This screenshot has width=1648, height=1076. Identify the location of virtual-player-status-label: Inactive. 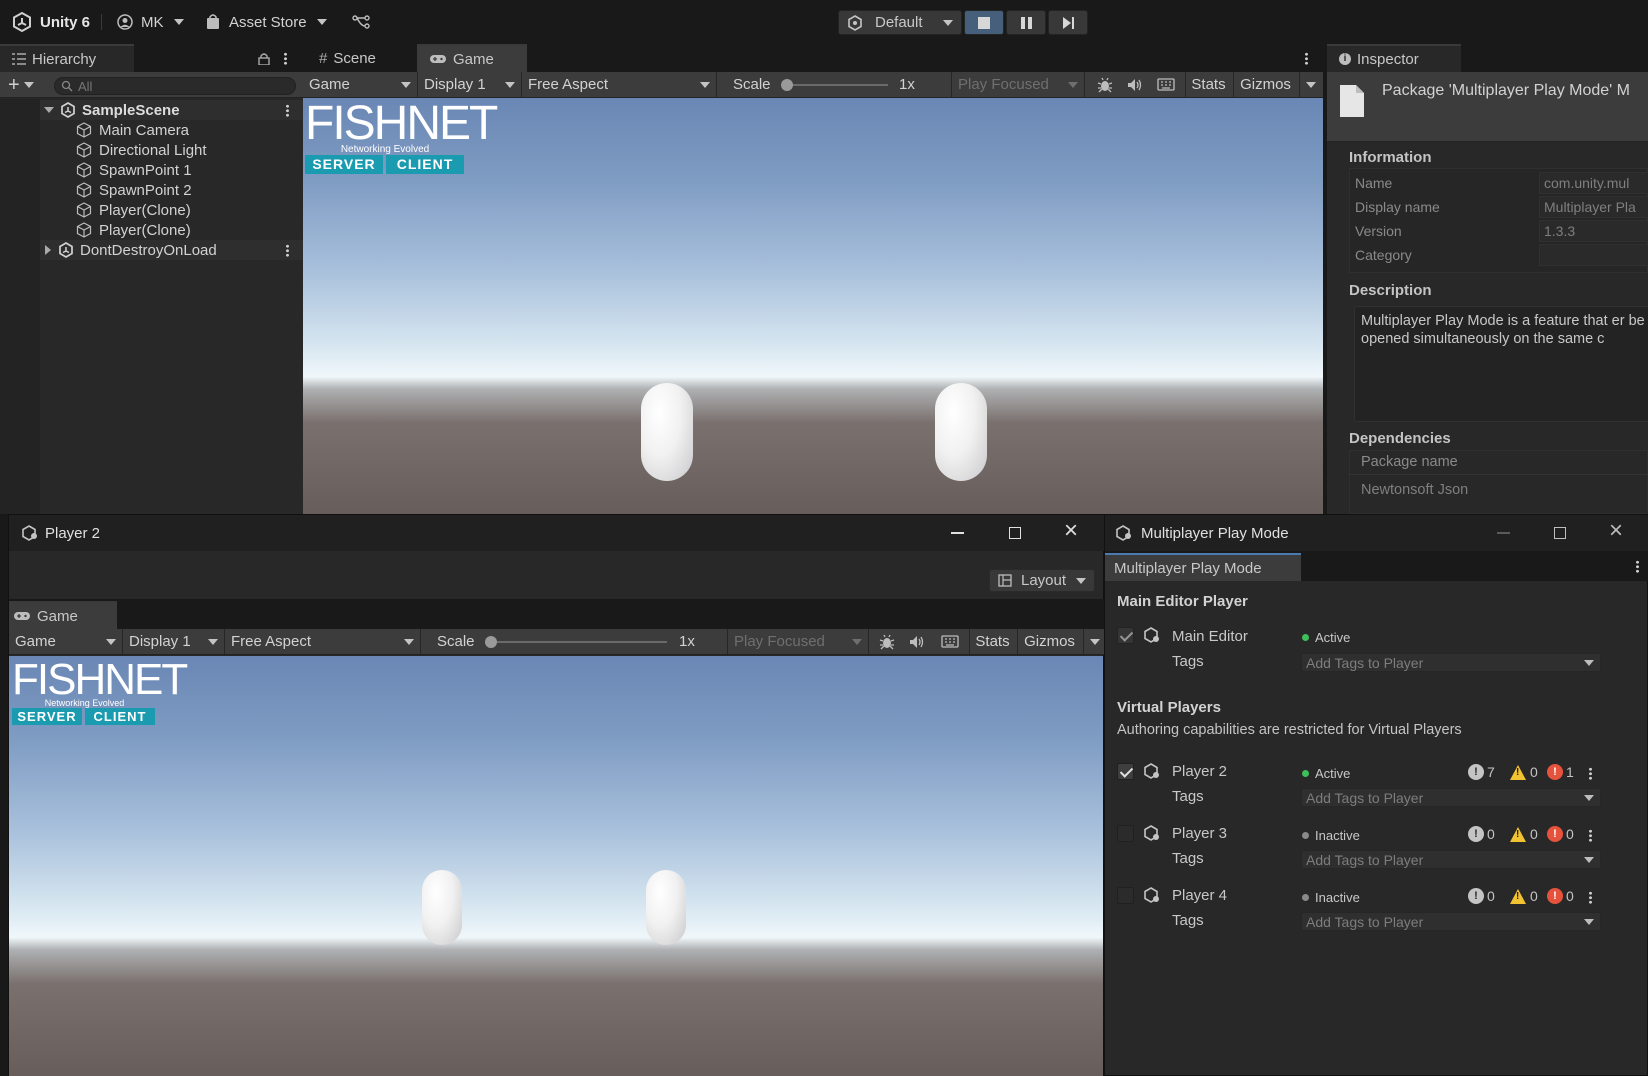
(1337, 897).